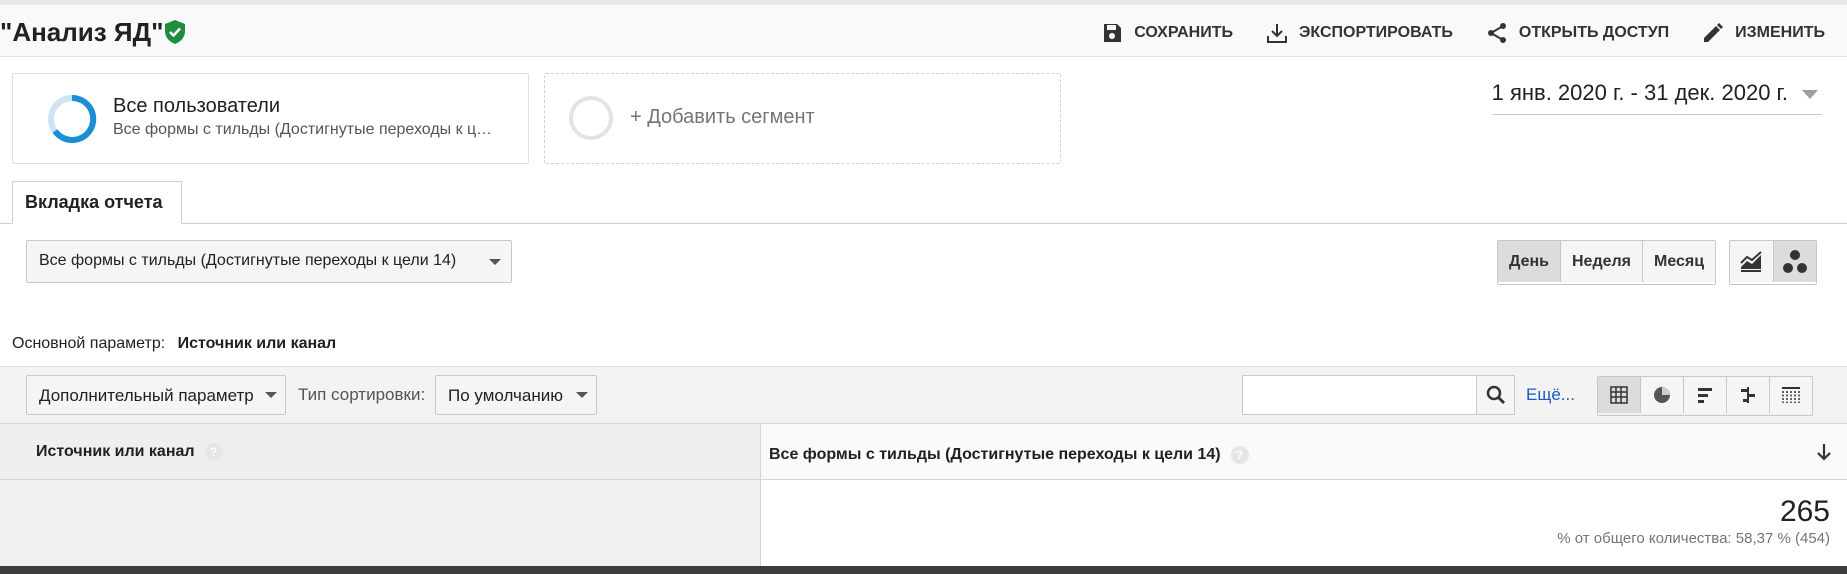 The width and height of the screenshot is (1847, 574). I want to click on primary-dimension: Основной параметр: Источник или канал, so click(174, 344).